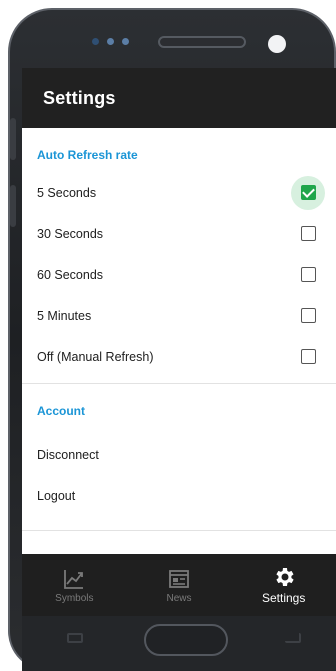 This screenshot has width=336, height=671. What do you see at coordinates (179, 98) in the screenshot?
I see `app-bar: Settings` at bounding box center [179, 98].